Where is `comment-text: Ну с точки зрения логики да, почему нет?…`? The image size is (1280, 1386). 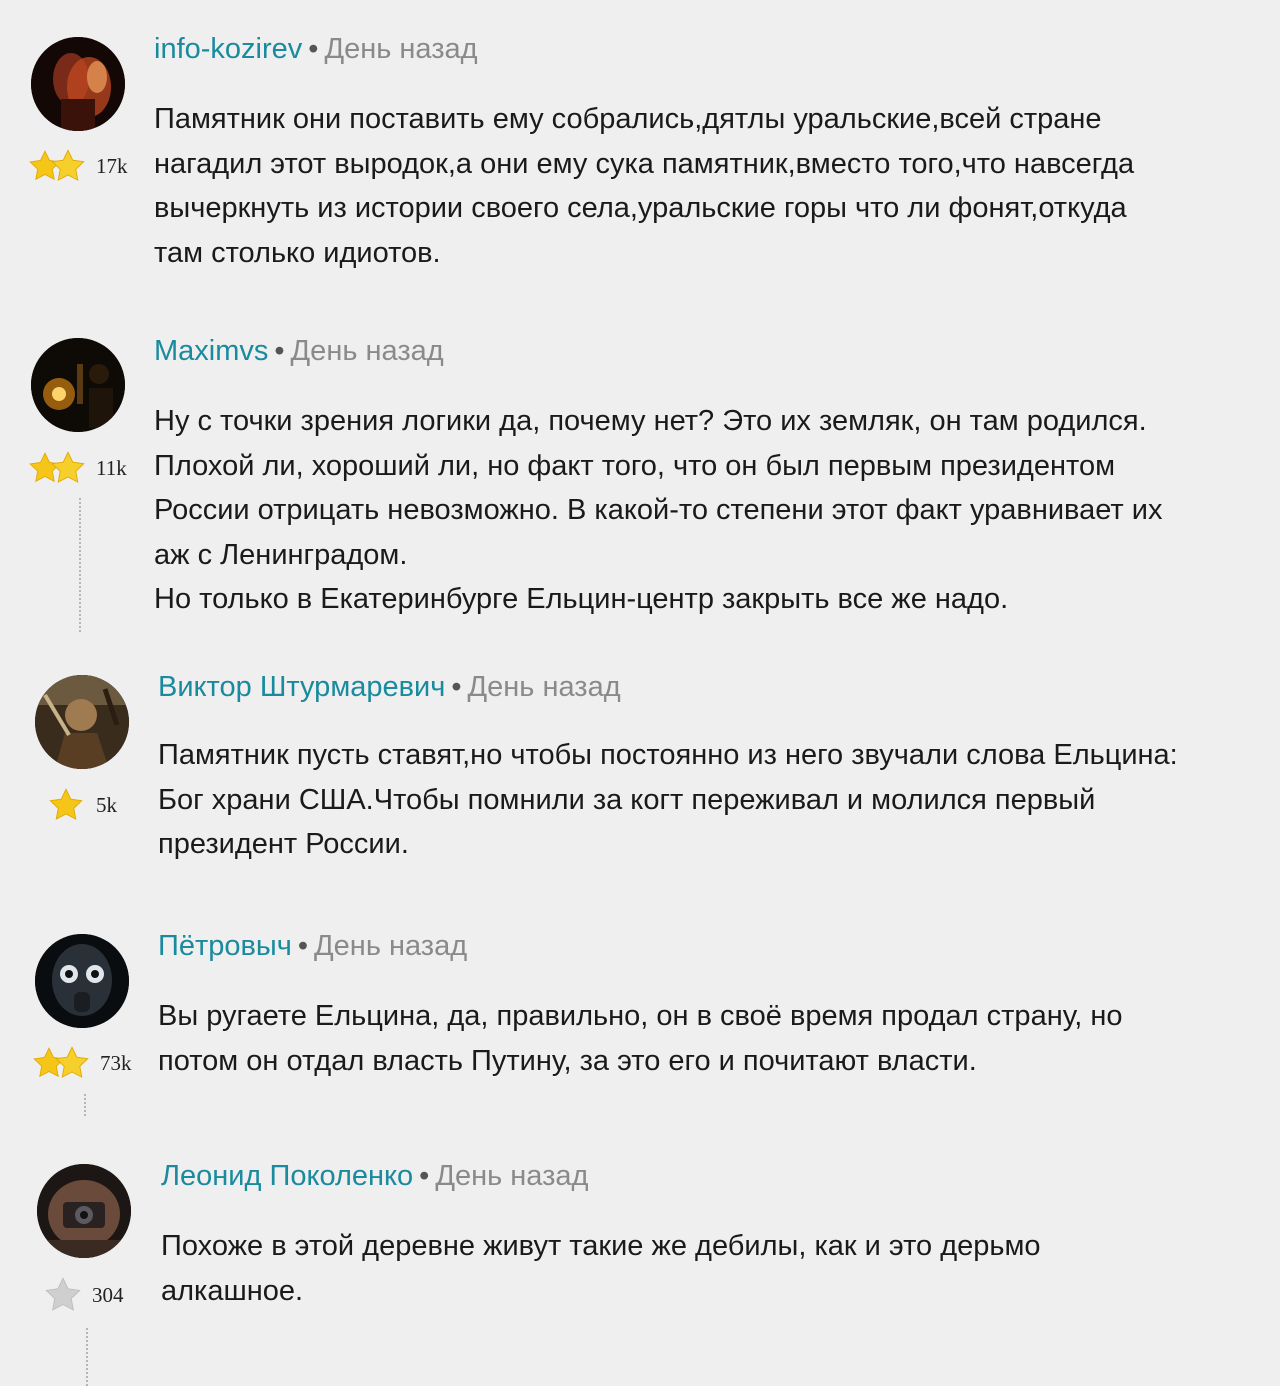
comment-text: Ну с точки зрения логики да, почему нет?… is located at coordinates (658, 510).